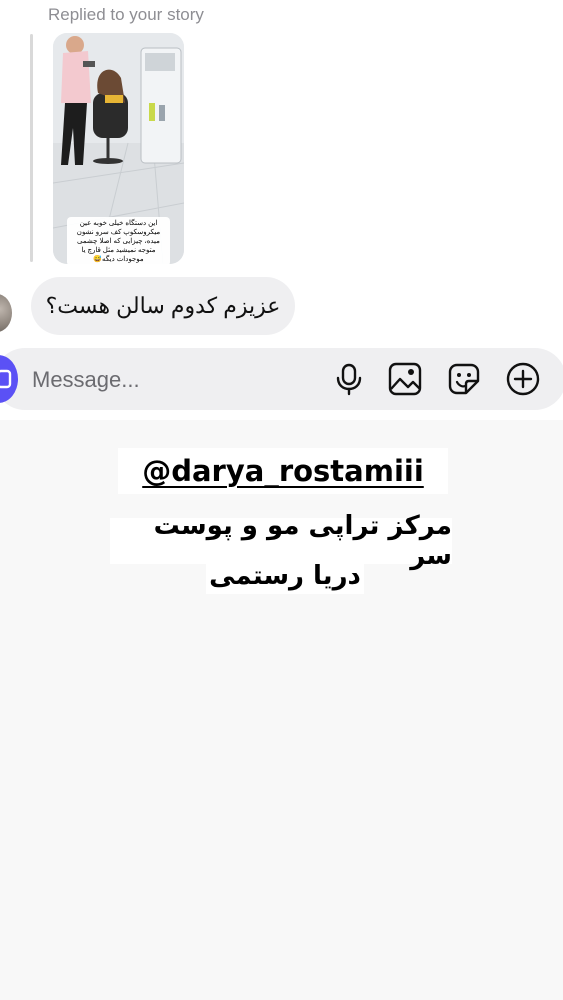  I want to click on microphone-icon, so click(349, 379).